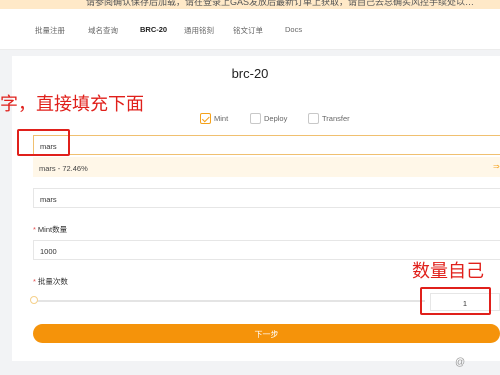  What do you see at coordinates (48, 251) in the screenshot?
I see `mint-amount-value: 1000` at bounding box center [48, 251].